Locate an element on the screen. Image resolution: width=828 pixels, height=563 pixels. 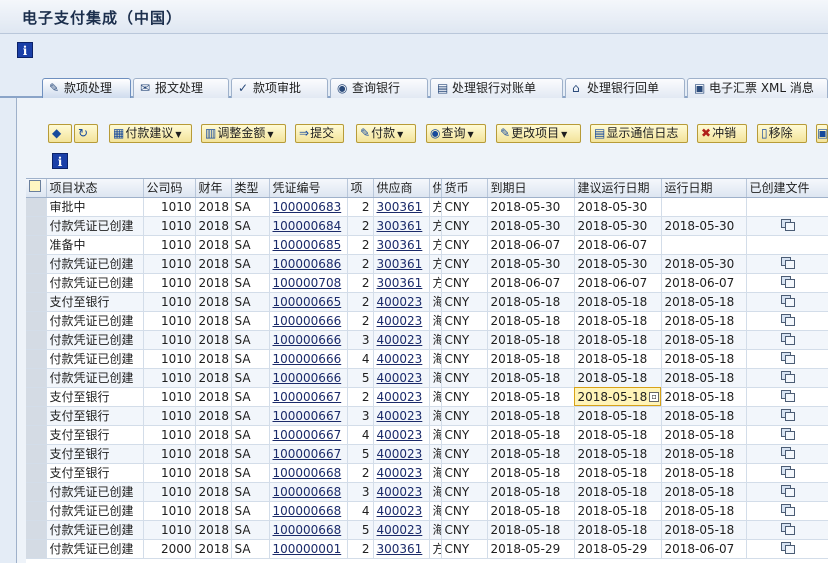
cell-doc-number: 100000708 is located at coordinates (308, 283).